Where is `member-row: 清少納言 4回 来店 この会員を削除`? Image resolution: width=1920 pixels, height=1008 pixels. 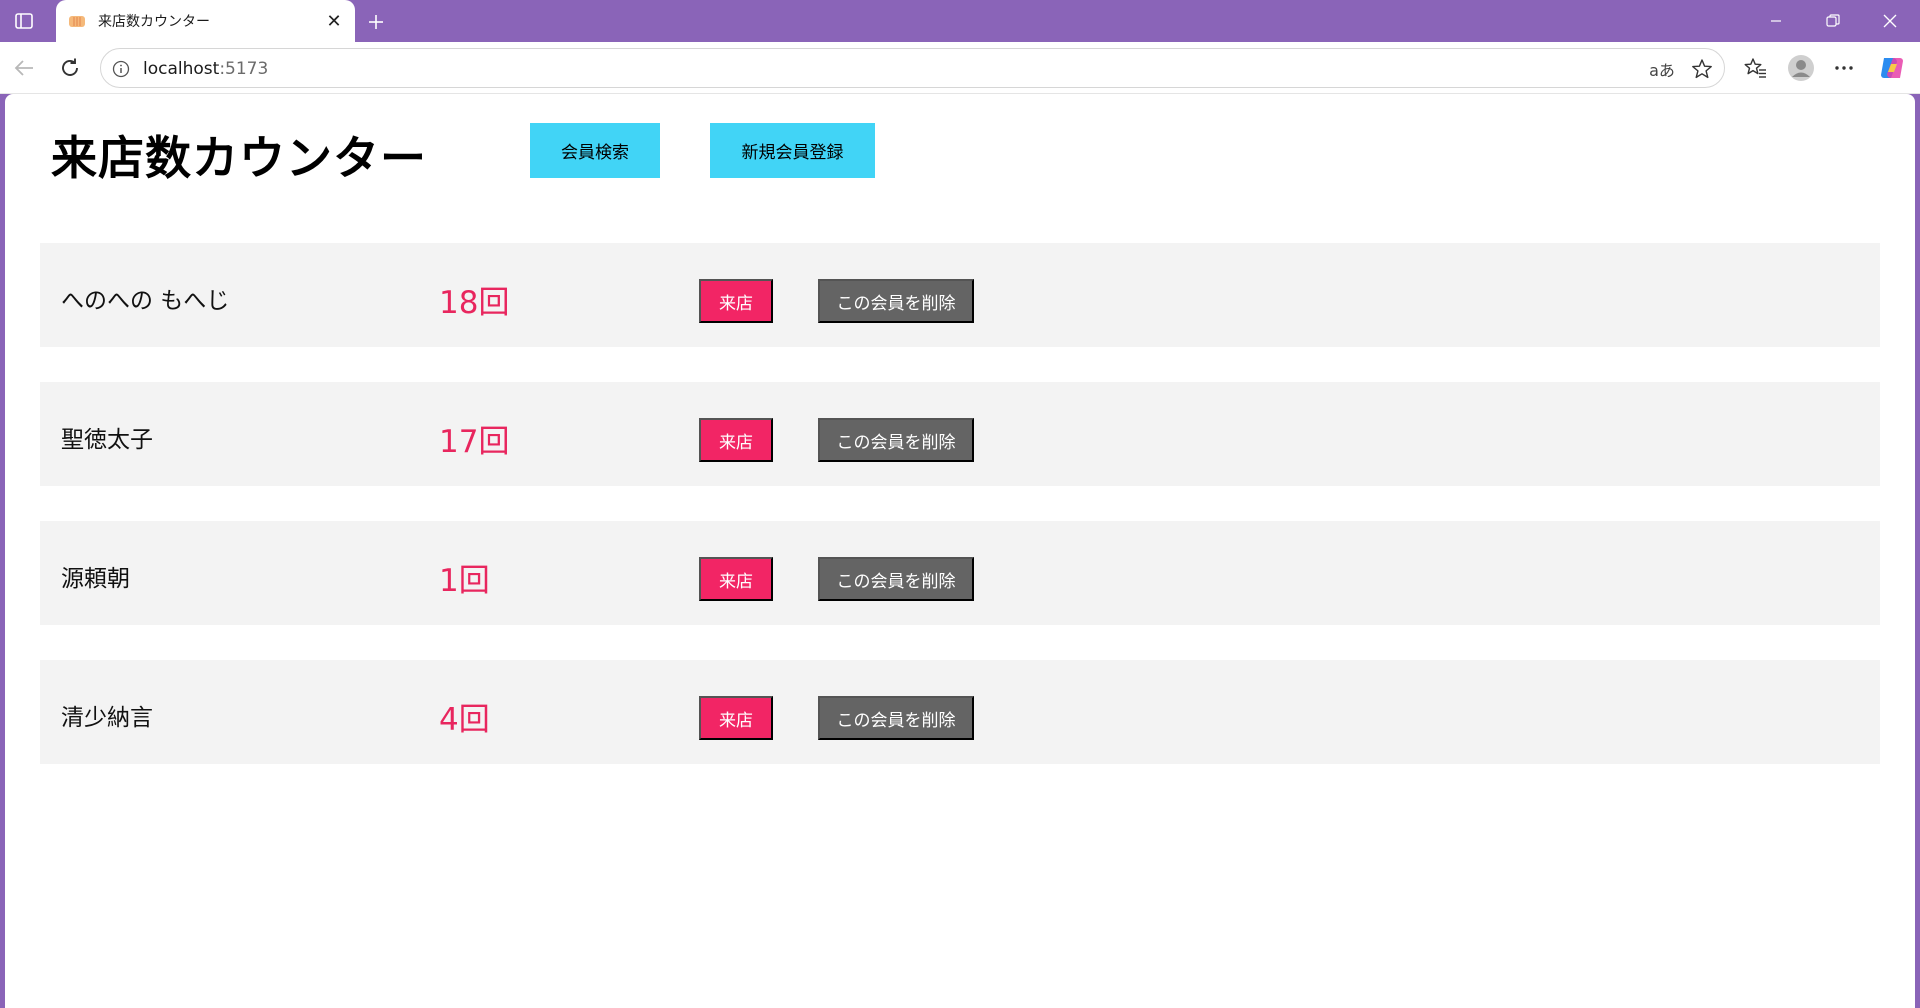 member-row: 清少納言 4回 来店 この会員を削除 is located at coordinates (960, 712).